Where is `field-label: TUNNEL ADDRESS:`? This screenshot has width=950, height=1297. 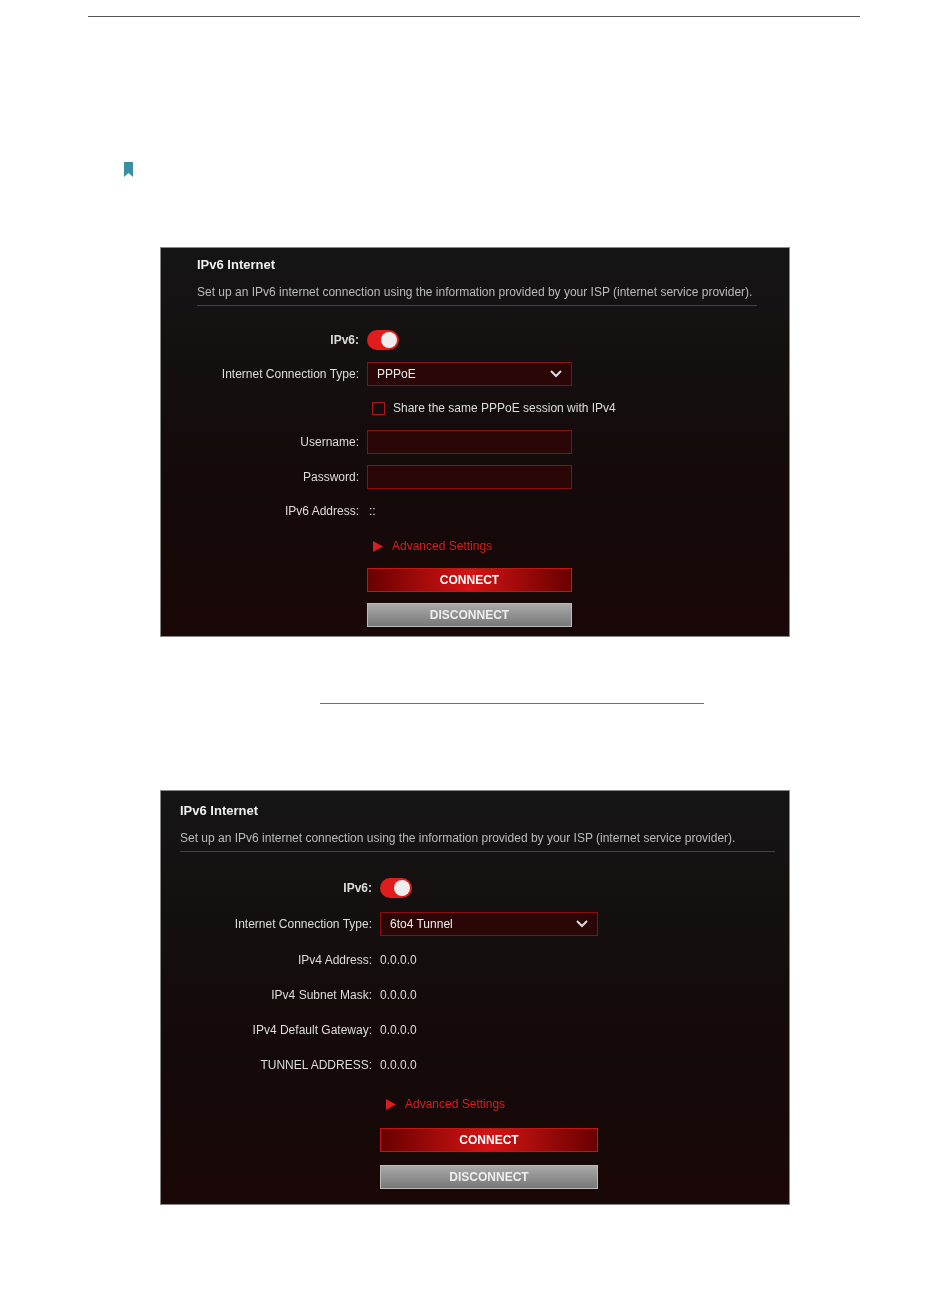
field-label: TUNNEL ADDRESS: is located at coordinates (316, 1065).